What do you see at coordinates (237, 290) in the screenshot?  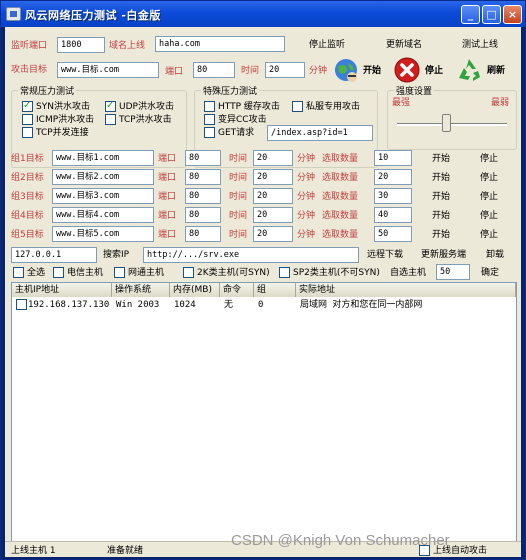 I see `column-header: 命令` at bounding box center [237, 290].